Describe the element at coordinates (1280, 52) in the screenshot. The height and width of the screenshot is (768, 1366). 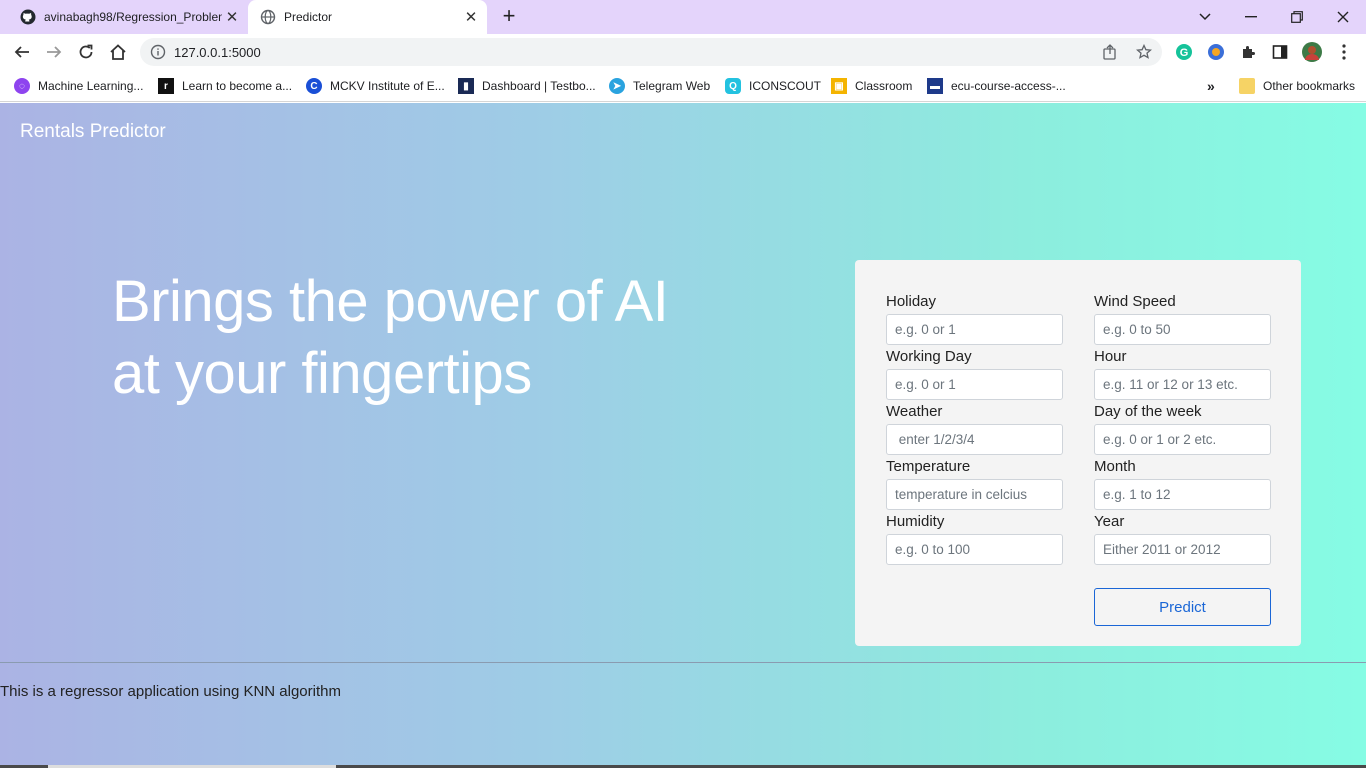
I see `side-panel-icon` at that location.